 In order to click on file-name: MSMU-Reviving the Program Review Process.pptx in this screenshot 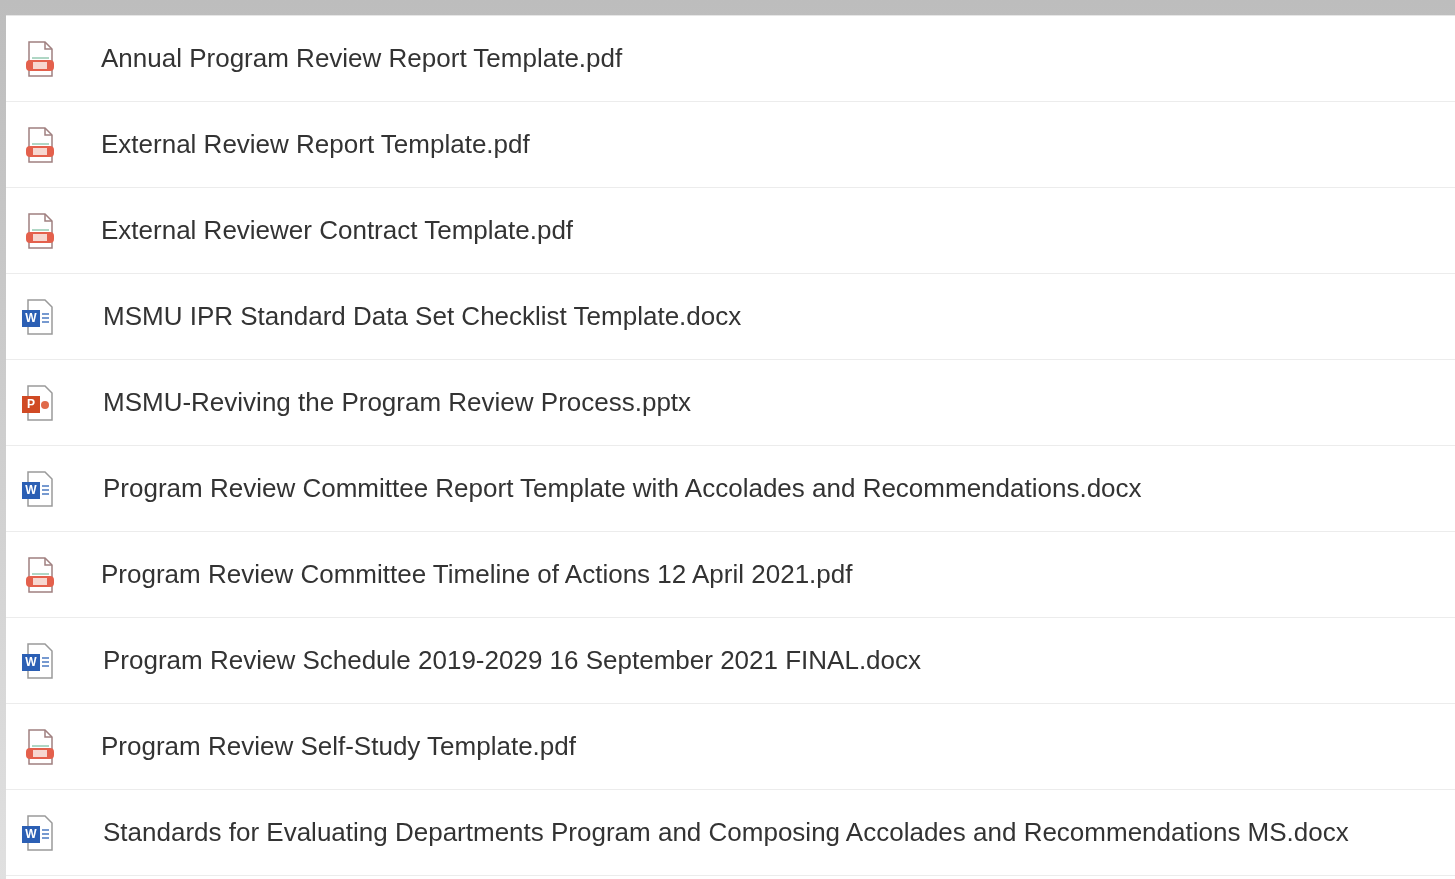, I will do `click(397, 402)`.